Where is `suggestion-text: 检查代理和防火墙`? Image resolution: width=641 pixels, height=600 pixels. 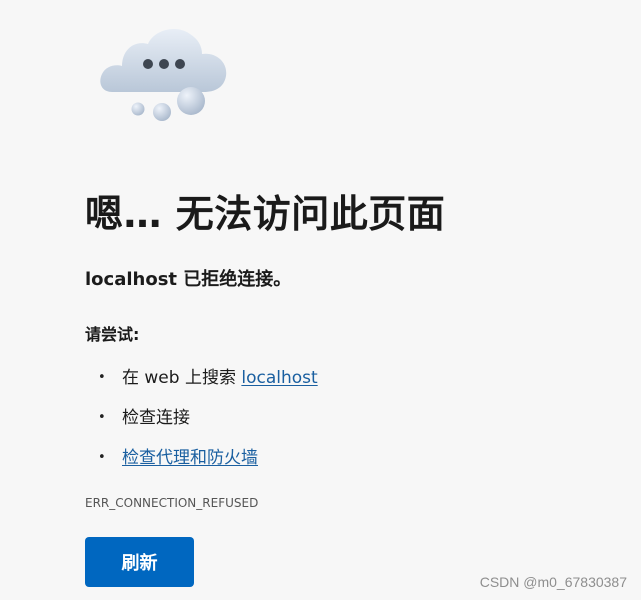 suggestion-text: 检查代理和防火墙 is located at coordinates (190, 458).